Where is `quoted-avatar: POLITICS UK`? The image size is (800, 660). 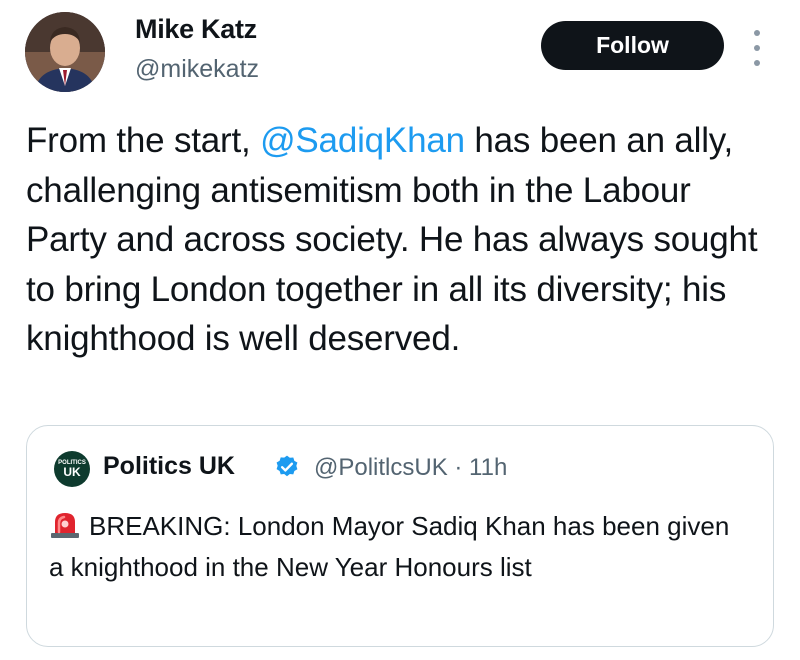
quoted-avatar: POLITICS UK is located at coordinates (72, 469).